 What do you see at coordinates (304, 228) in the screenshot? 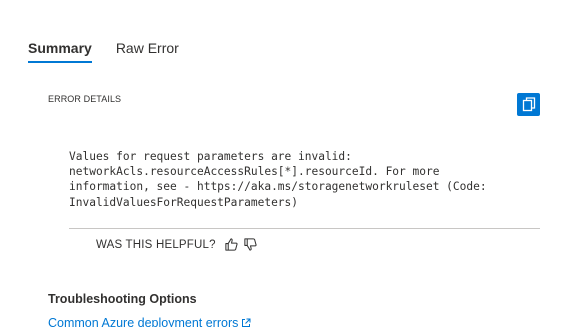
I see `divider` at bounding box center [304, 228].